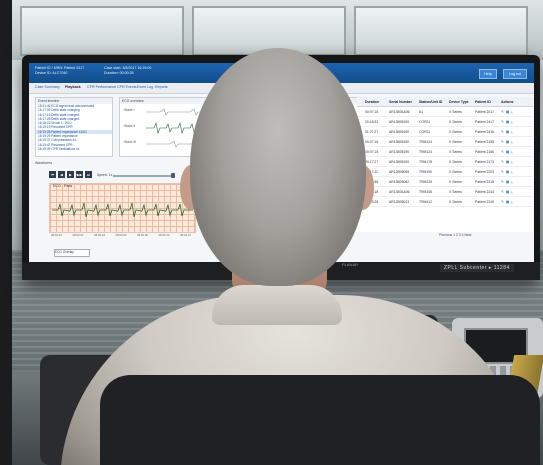 The image size is (543, 465). Describe the element at coordinates (455, 235) in the screenshot. I see `table-pager: Previous 1 2 3 4 Next` at that location.